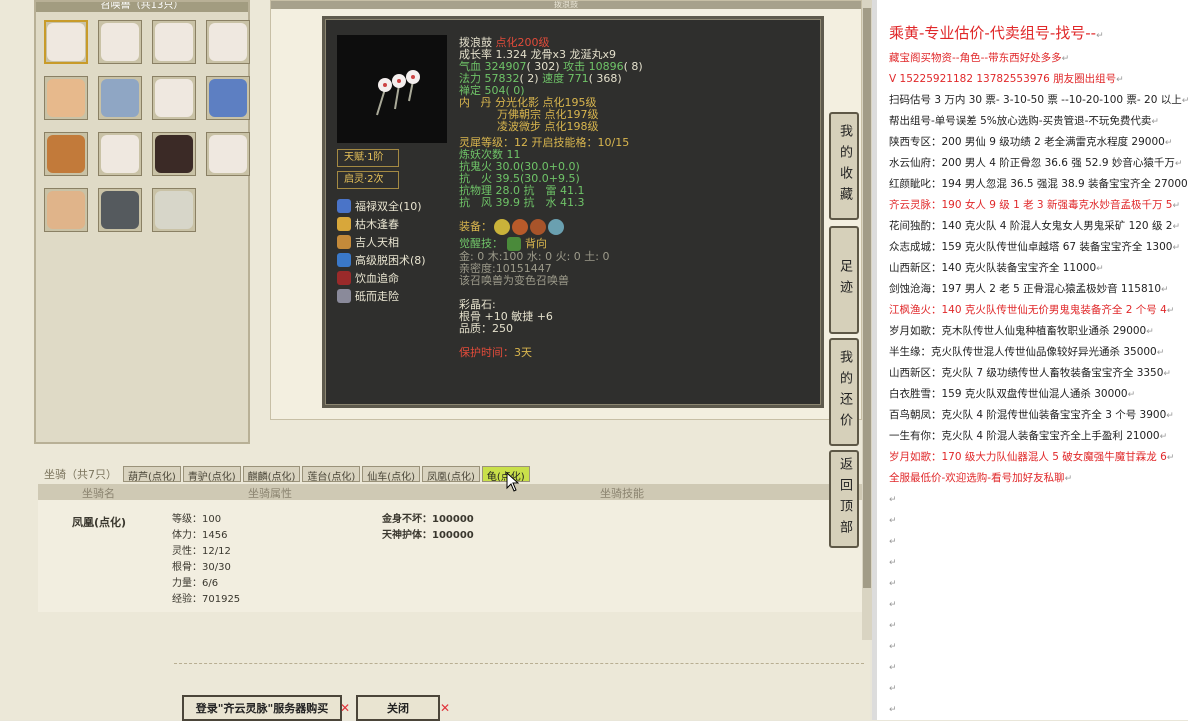 The height and width of the screenshot is (721, 1188). What do you see at coordinates (844, 280) in the screenshot?
I see `side-nav-button: 足迹` at bounding box center [844, 280].